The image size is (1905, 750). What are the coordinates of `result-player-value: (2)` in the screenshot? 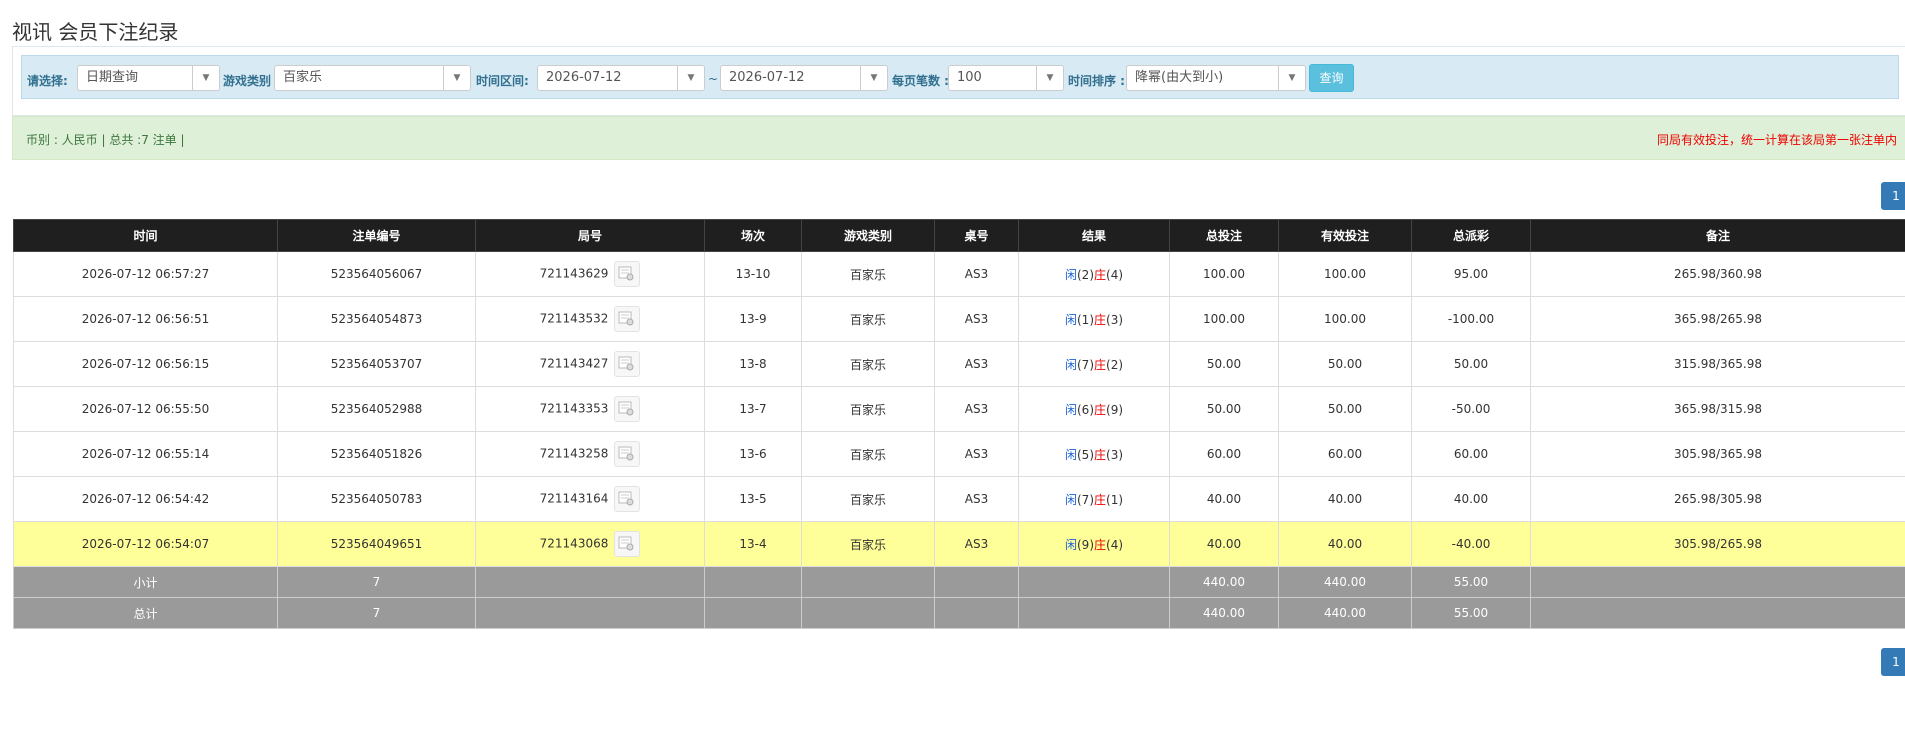 It's located at (1085, 274).